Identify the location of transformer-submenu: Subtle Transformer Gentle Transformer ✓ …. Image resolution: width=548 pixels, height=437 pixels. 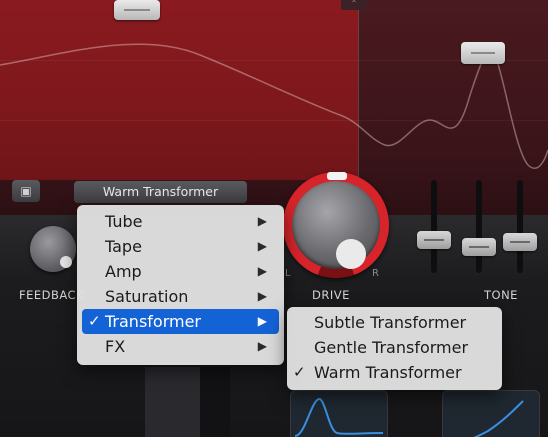
(394, 348).